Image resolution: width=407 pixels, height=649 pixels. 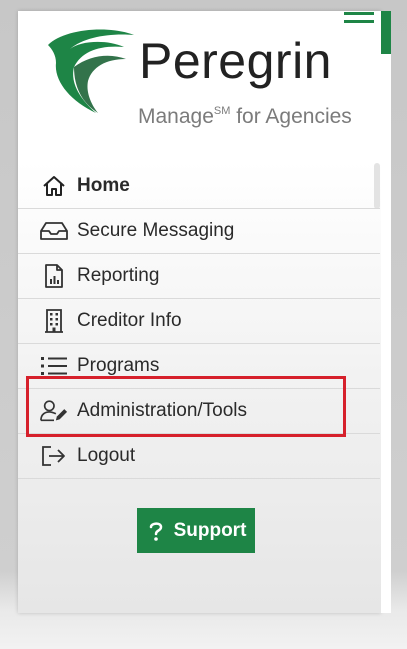 I want to click on menu-item-secure-messaging: Secure Messaging, so click(x=199, y=231).